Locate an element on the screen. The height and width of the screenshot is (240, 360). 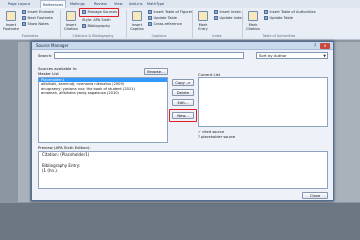
show-notes-icon is located at coordinates (24, 24).